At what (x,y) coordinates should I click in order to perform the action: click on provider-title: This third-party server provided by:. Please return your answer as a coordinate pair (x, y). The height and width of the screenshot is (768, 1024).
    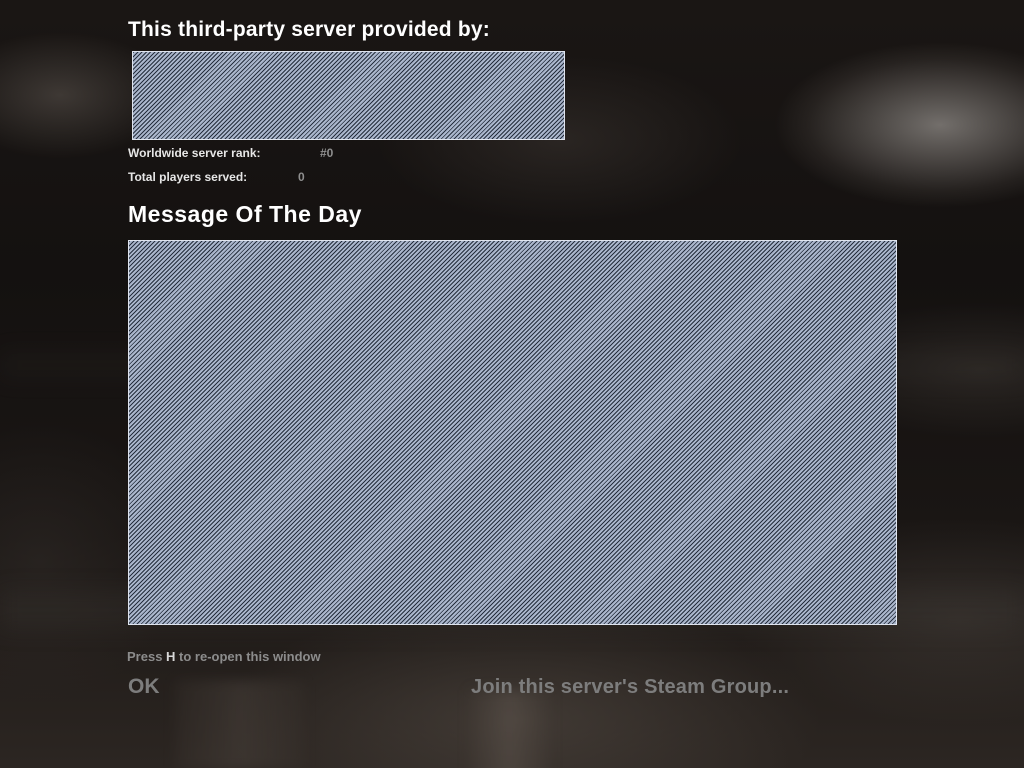
    Looking at the image, I should click on (309, 29).